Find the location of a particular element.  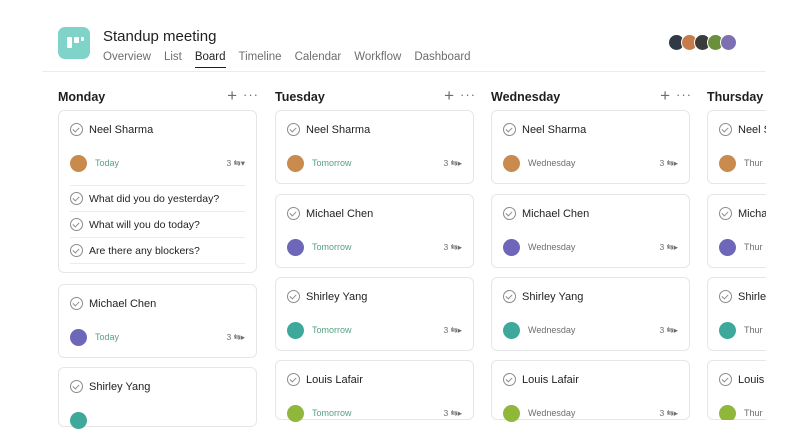

tab-board: Board is located at coordinates (210, 59).